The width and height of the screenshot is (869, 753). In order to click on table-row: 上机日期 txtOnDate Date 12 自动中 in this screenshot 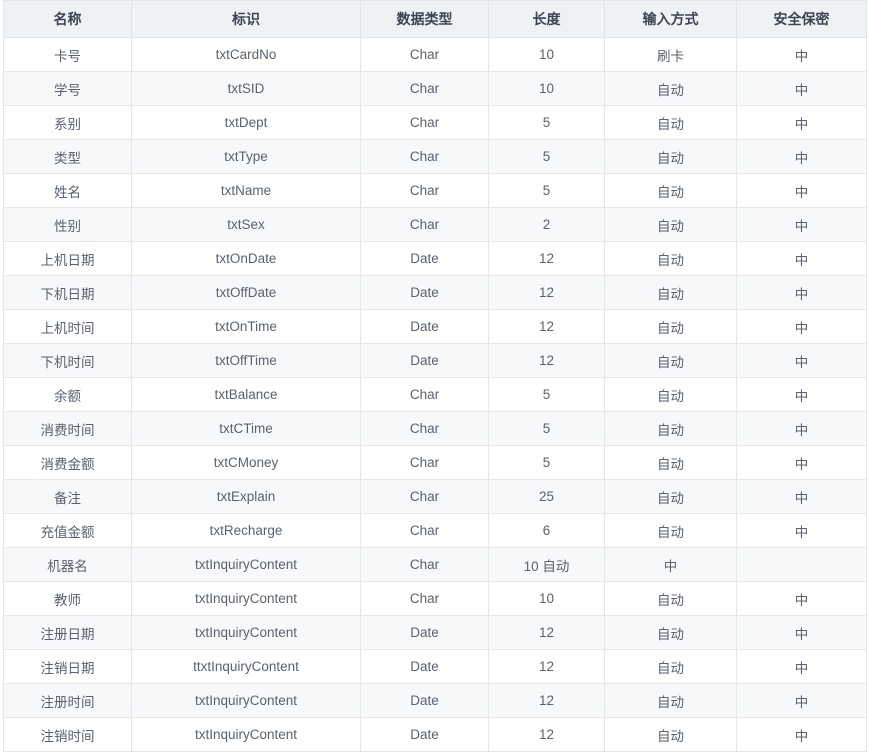, I will do `click(435, 258)`.